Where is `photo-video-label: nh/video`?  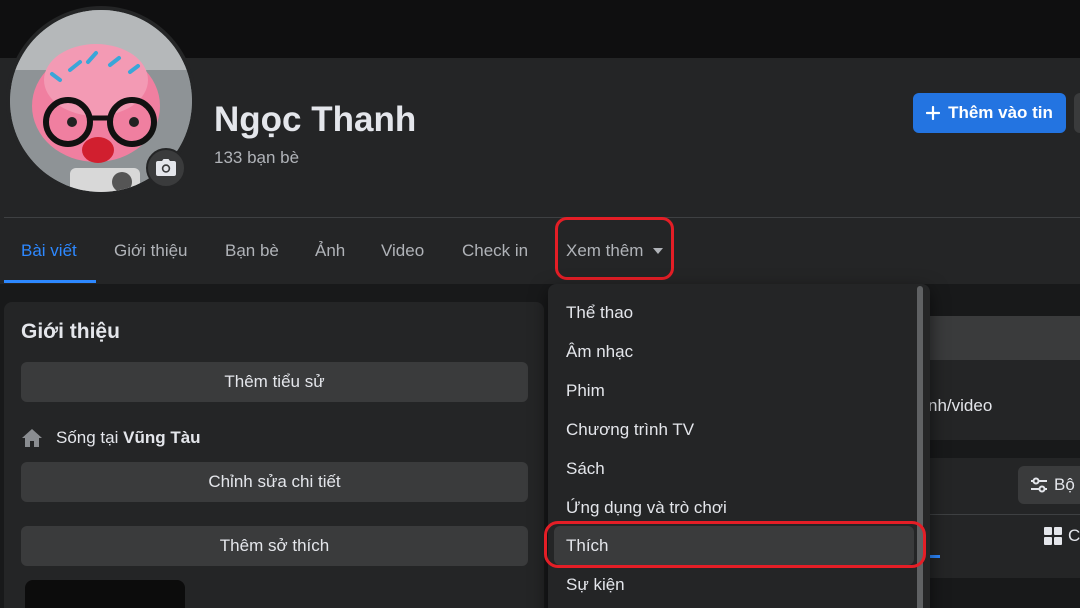
photo-video-label: nh/video is located at coordinates (960, 406).